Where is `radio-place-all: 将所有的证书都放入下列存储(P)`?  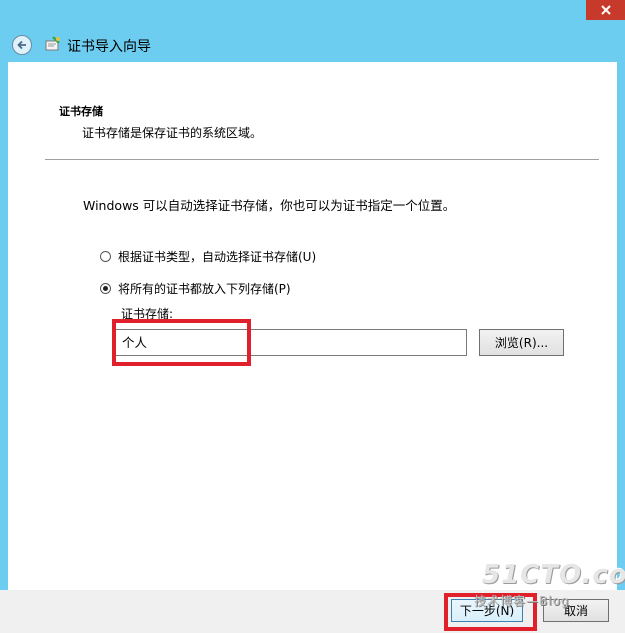 radio-place-all: 将所有的证书都放入下列存储(P) is located at coordinates (195, 288).